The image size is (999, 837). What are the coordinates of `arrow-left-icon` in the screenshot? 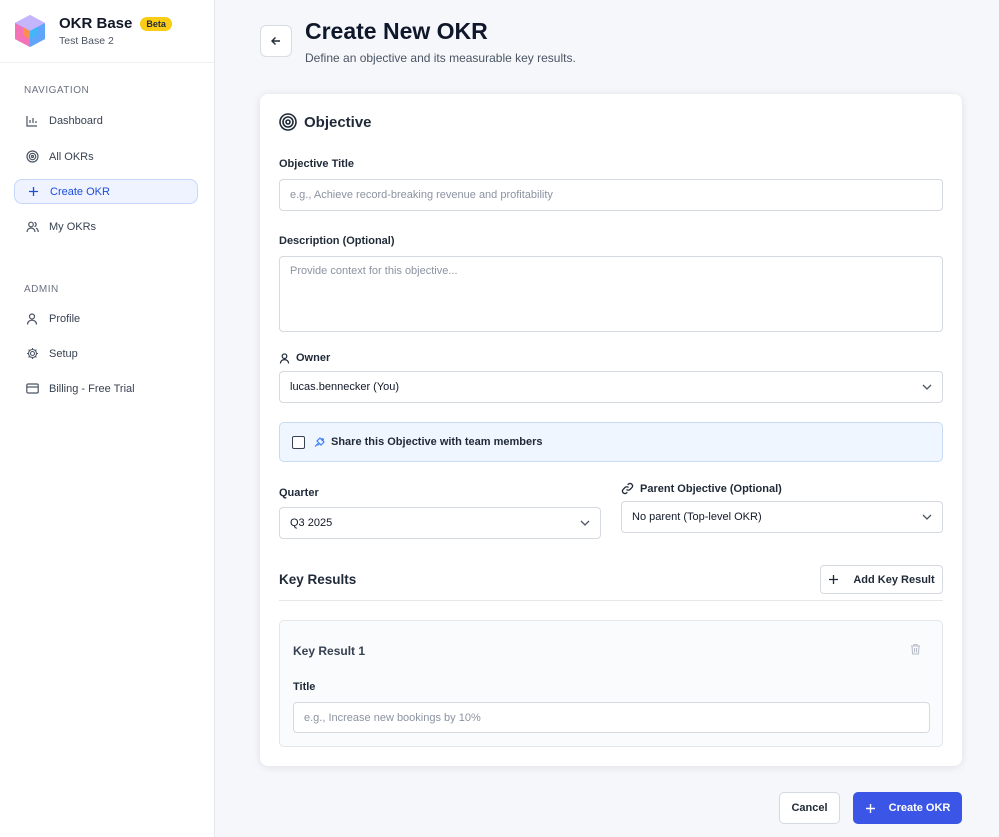 It's located at (275, 41).